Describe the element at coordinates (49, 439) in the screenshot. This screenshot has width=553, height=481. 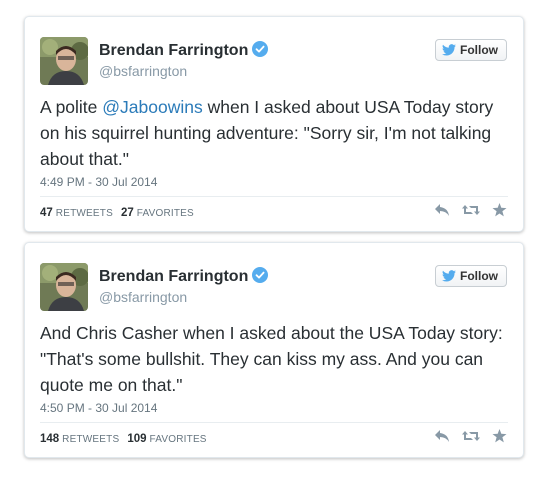
I see `retweet-count: 148` at that location.